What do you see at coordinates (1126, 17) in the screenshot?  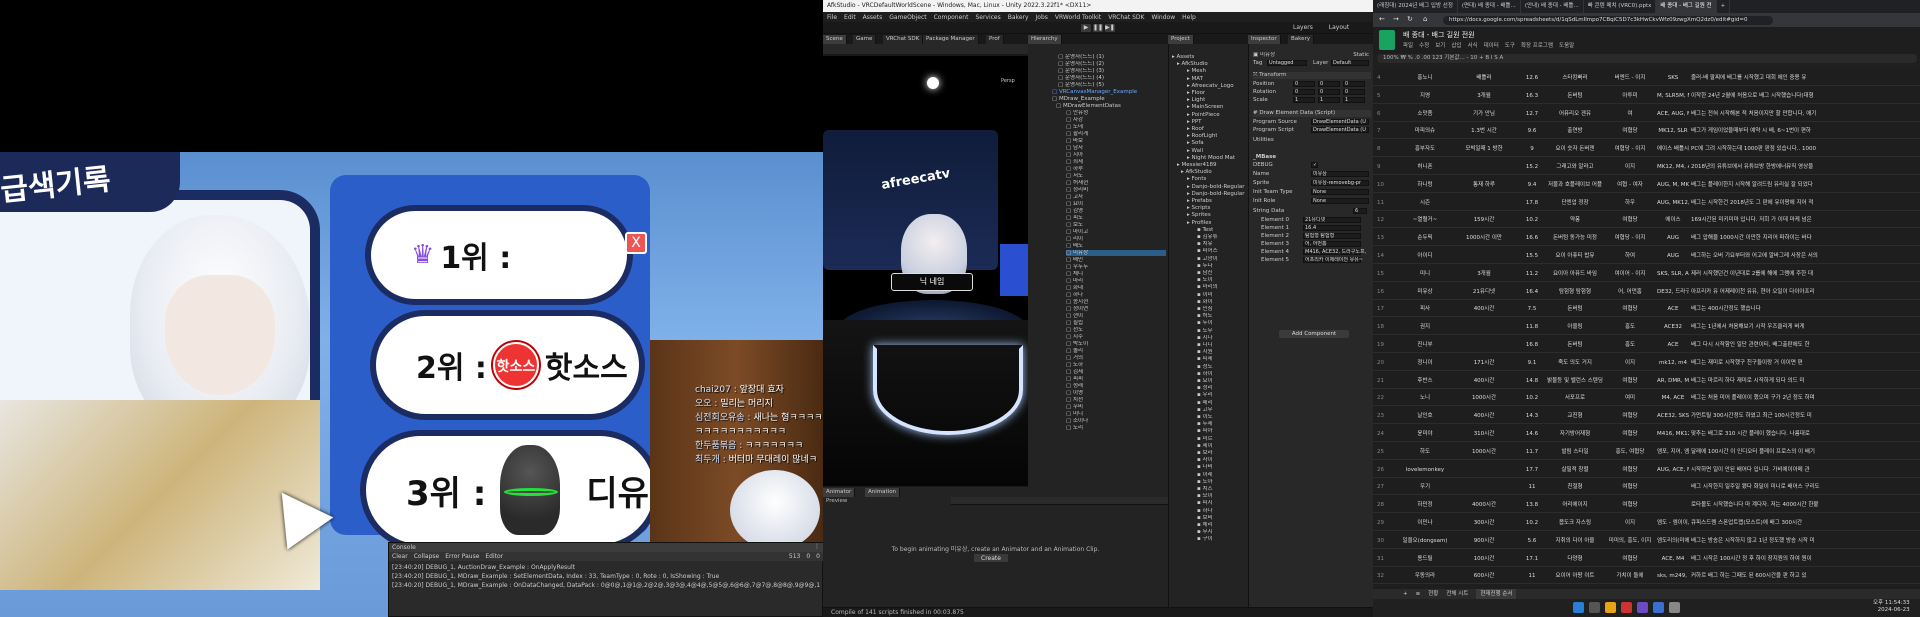 I see `menu-vrchat-sdk: VRChat SDK` at bounding box center [1126, 17].